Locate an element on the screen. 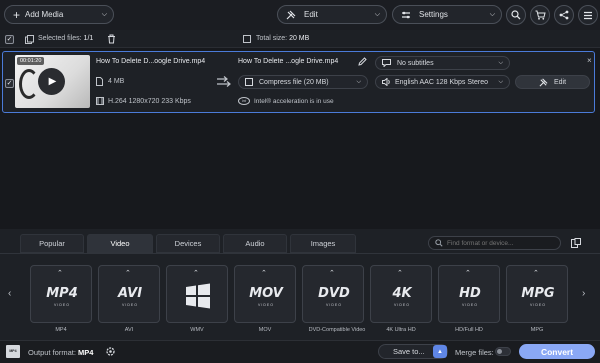 The width and height of the screenshot is (600, 363). chevron-up-icon: ▲ is located at coordinates (440, 351).